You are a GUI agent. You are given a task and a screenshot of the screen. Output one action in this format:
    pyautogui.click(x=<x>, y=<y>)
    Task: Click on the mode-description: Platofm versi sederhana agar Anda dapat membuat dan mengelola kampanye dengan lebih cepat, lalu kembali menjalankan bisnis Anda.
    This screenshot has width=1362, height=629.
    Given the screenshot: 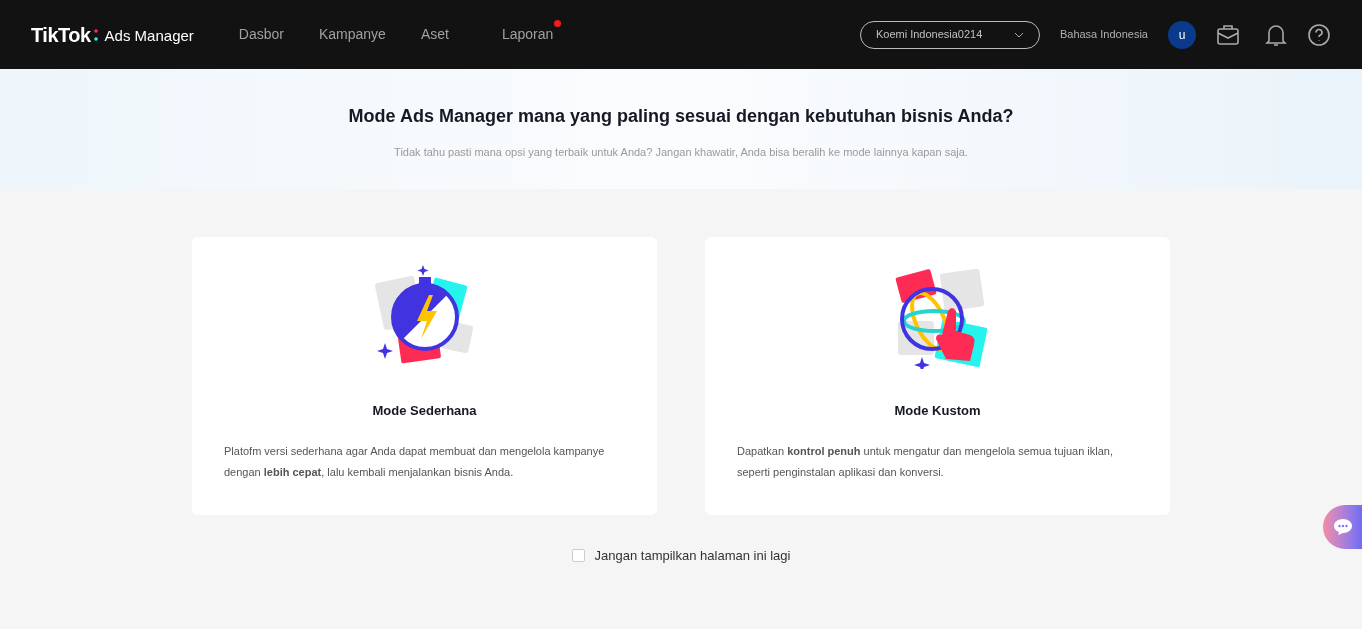 What is the action you would take?
    pyautogui.click(x=415, y=461)
    